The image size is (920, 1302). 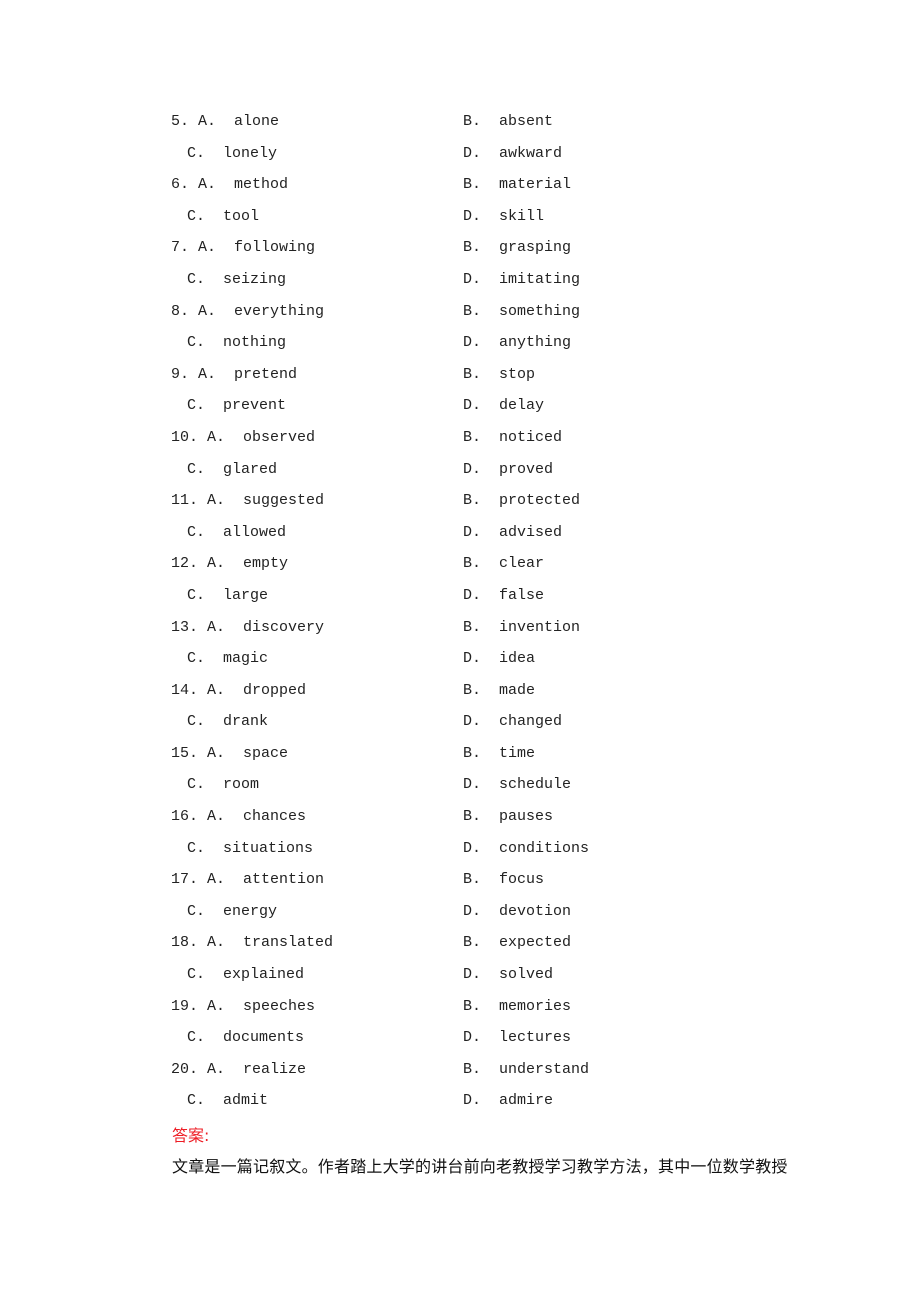 What do you see at coordinates (499, 659) in the screenshot?
I see `option-d: D. idea` at bounding box center [499, 659].